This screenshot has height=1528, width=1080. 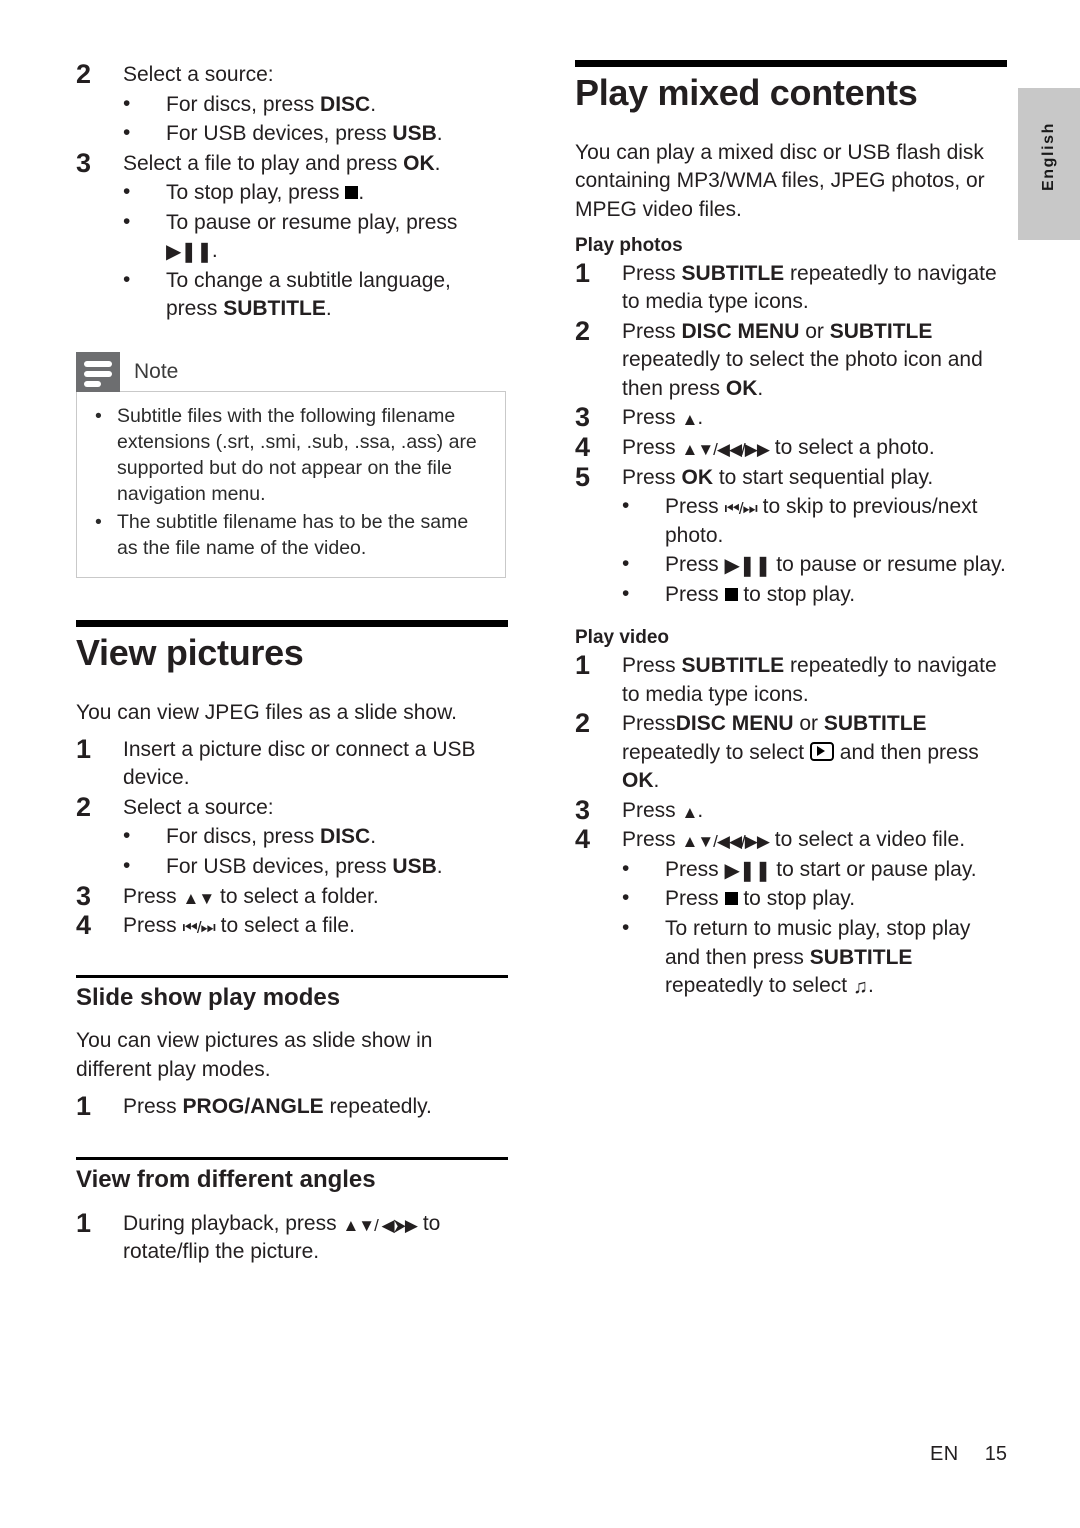 What do you see at coordinates (814, 811) in the screenshot?
I see `step-text: Press ▲.` at bounding box center [814, 811].